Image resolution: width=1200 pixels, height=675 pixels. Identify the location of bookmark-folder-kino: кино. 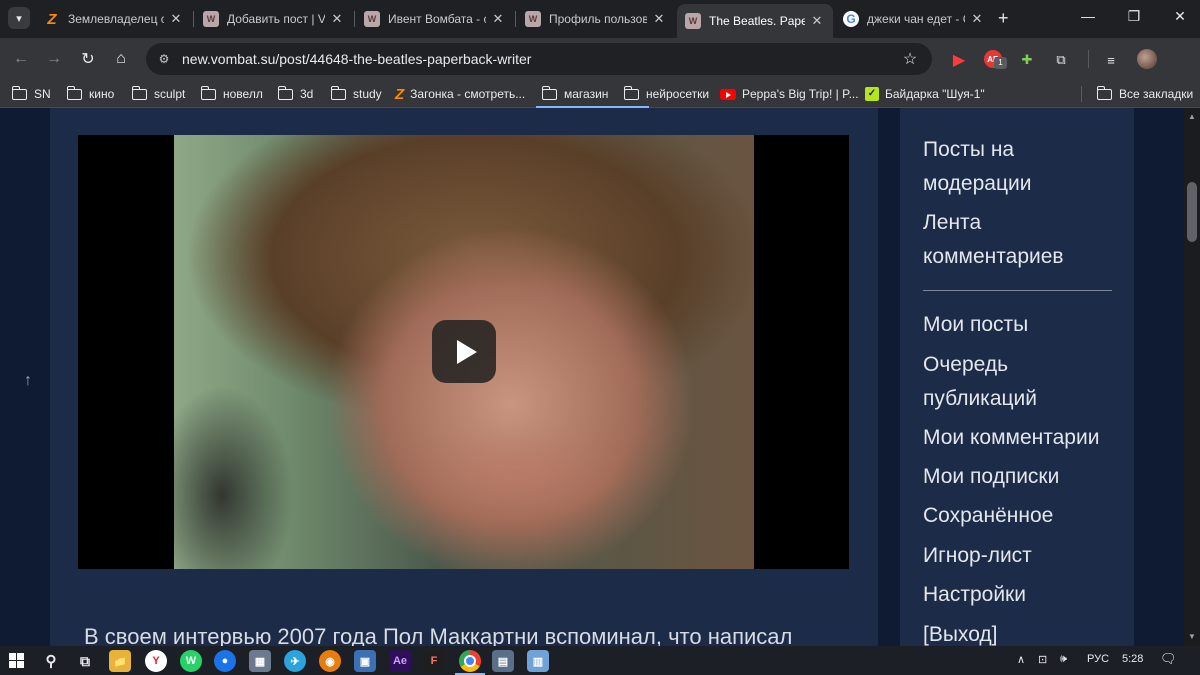
(90, 93).